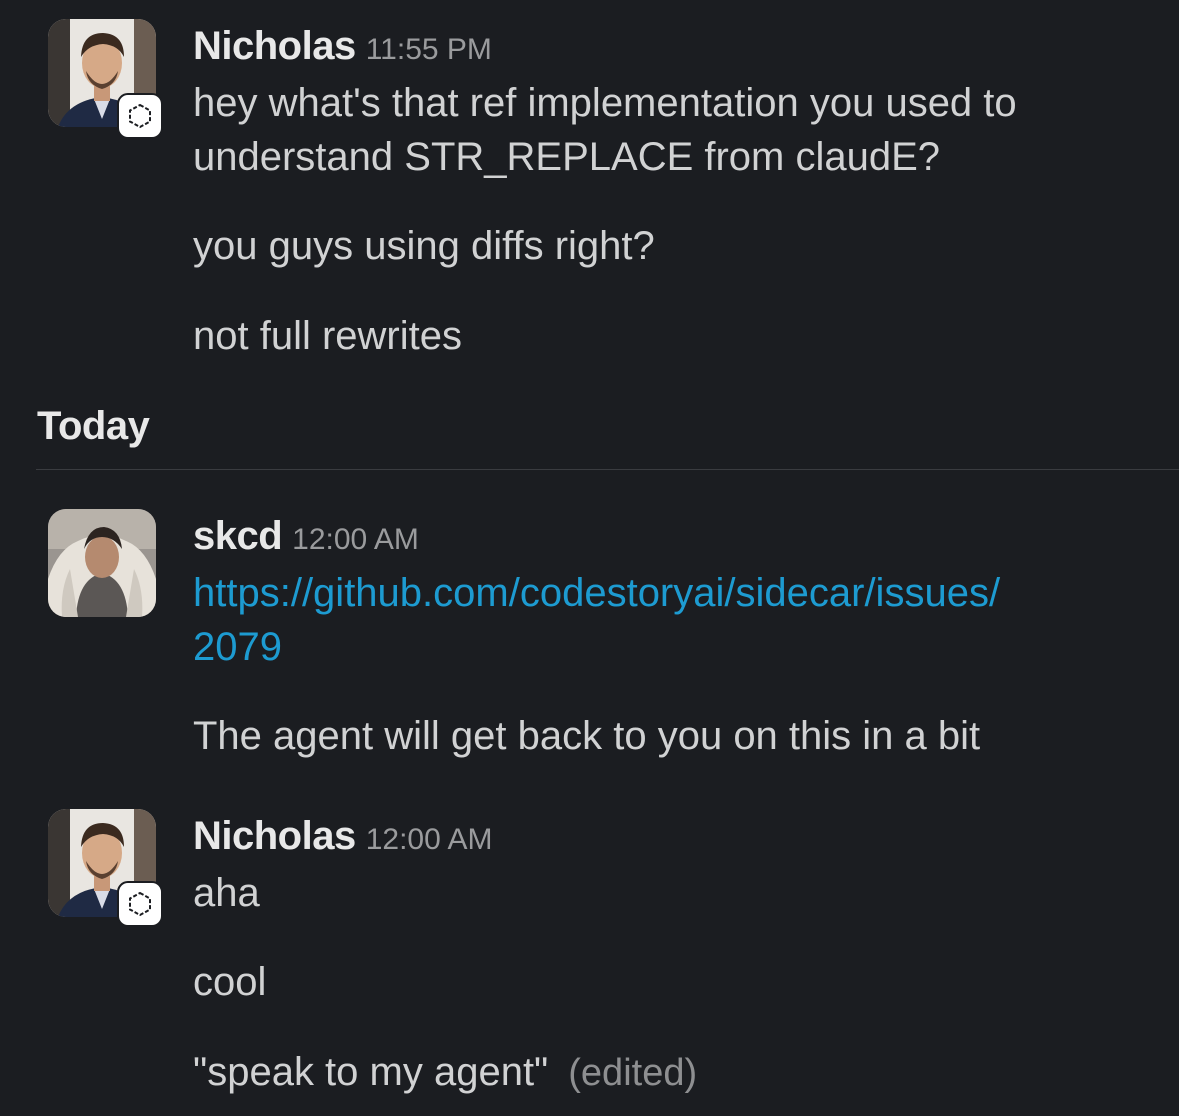 Image resolution: width=1179 pixels, height=1116 pixels. Describe the element at coordinates (633, 1073) in the screenshot. I see `edited-indicator: (edited)` at that location.